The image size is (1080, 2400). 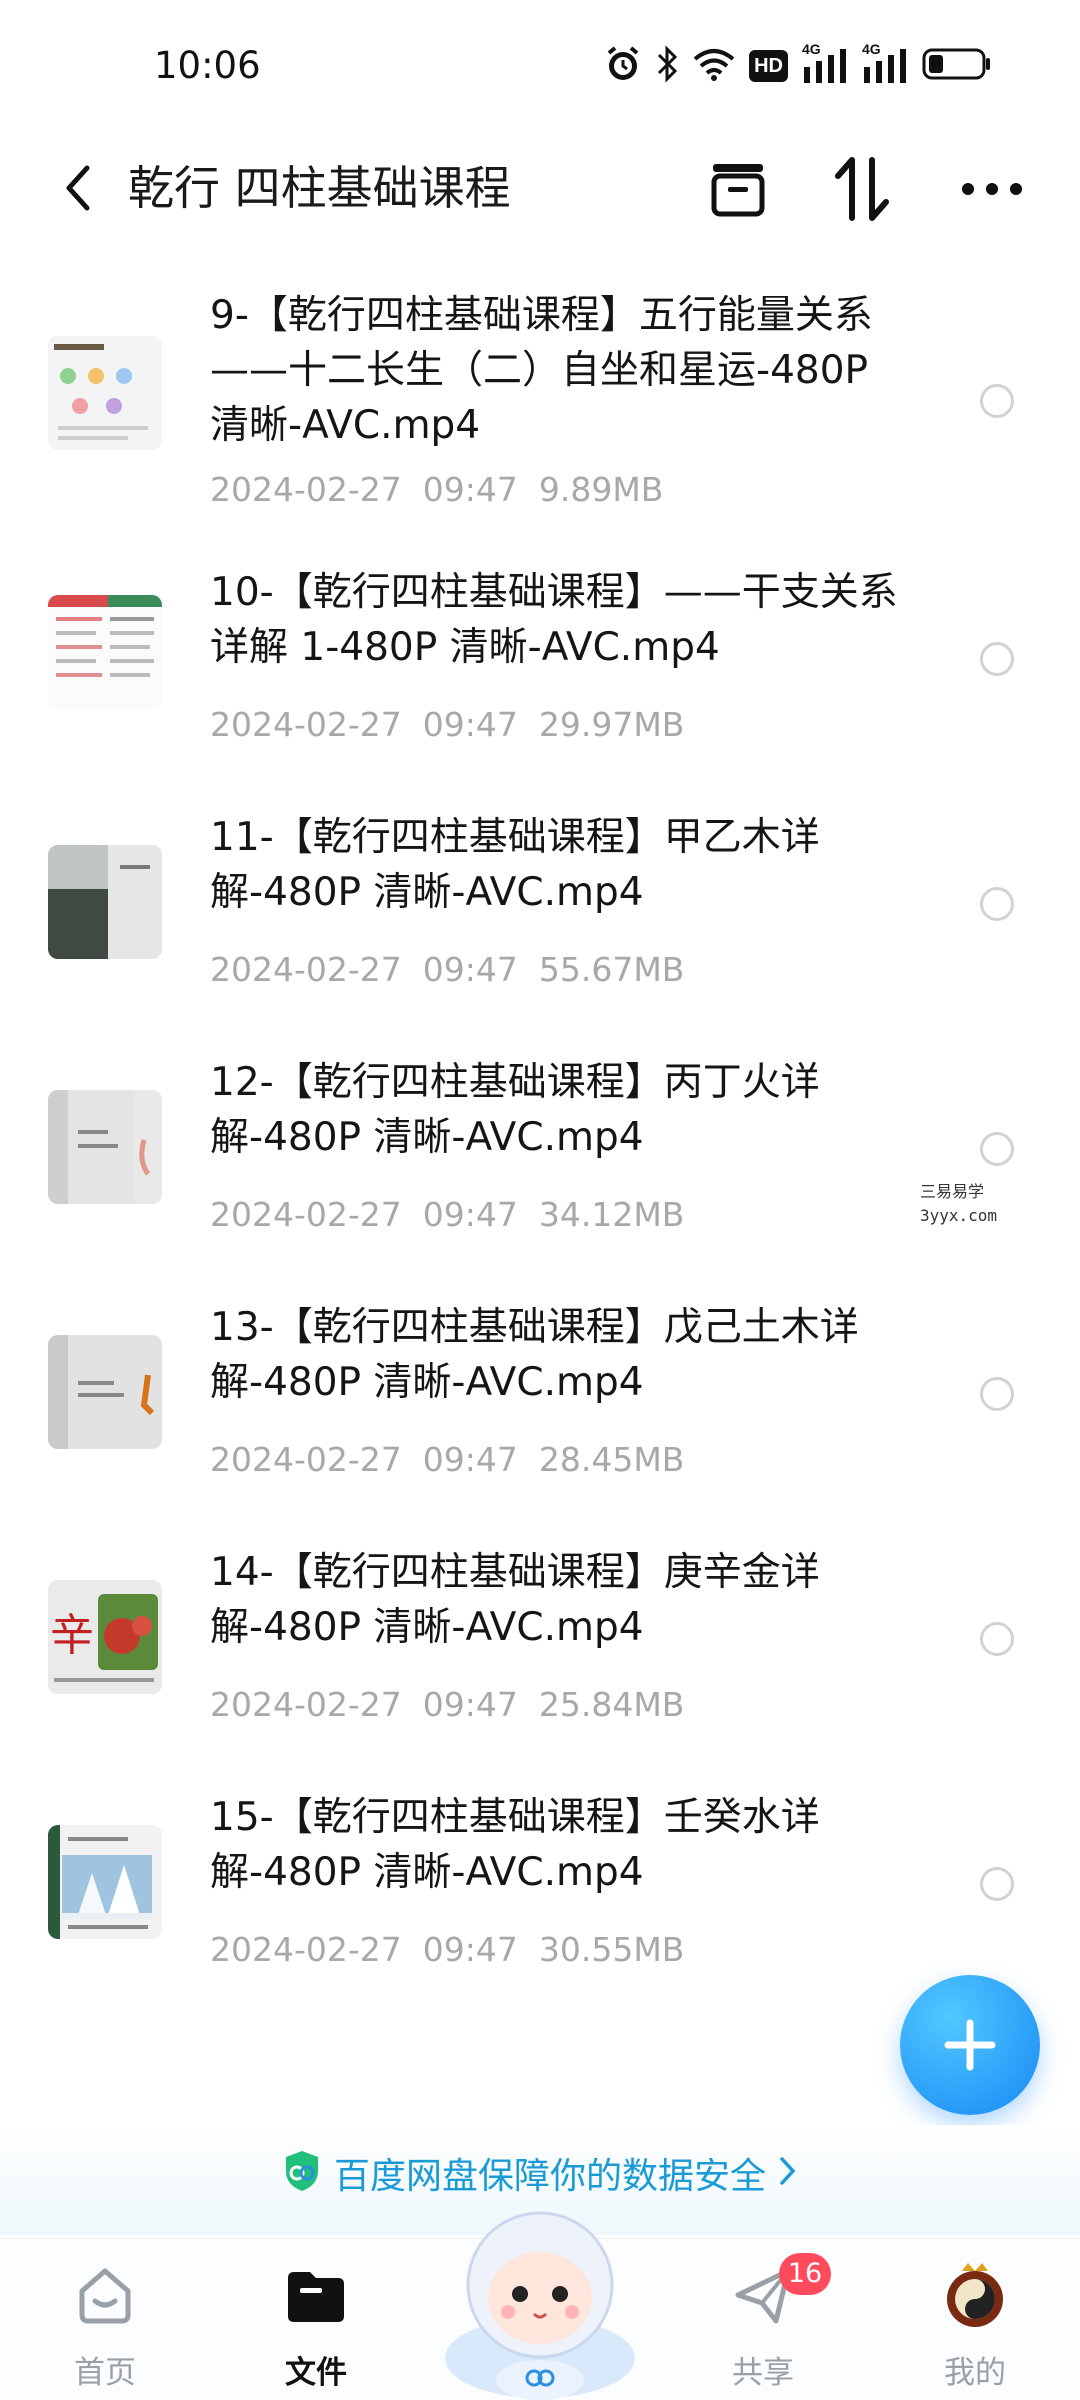 I want to click on tab-label: 共享, so click(x=763, y=2373).